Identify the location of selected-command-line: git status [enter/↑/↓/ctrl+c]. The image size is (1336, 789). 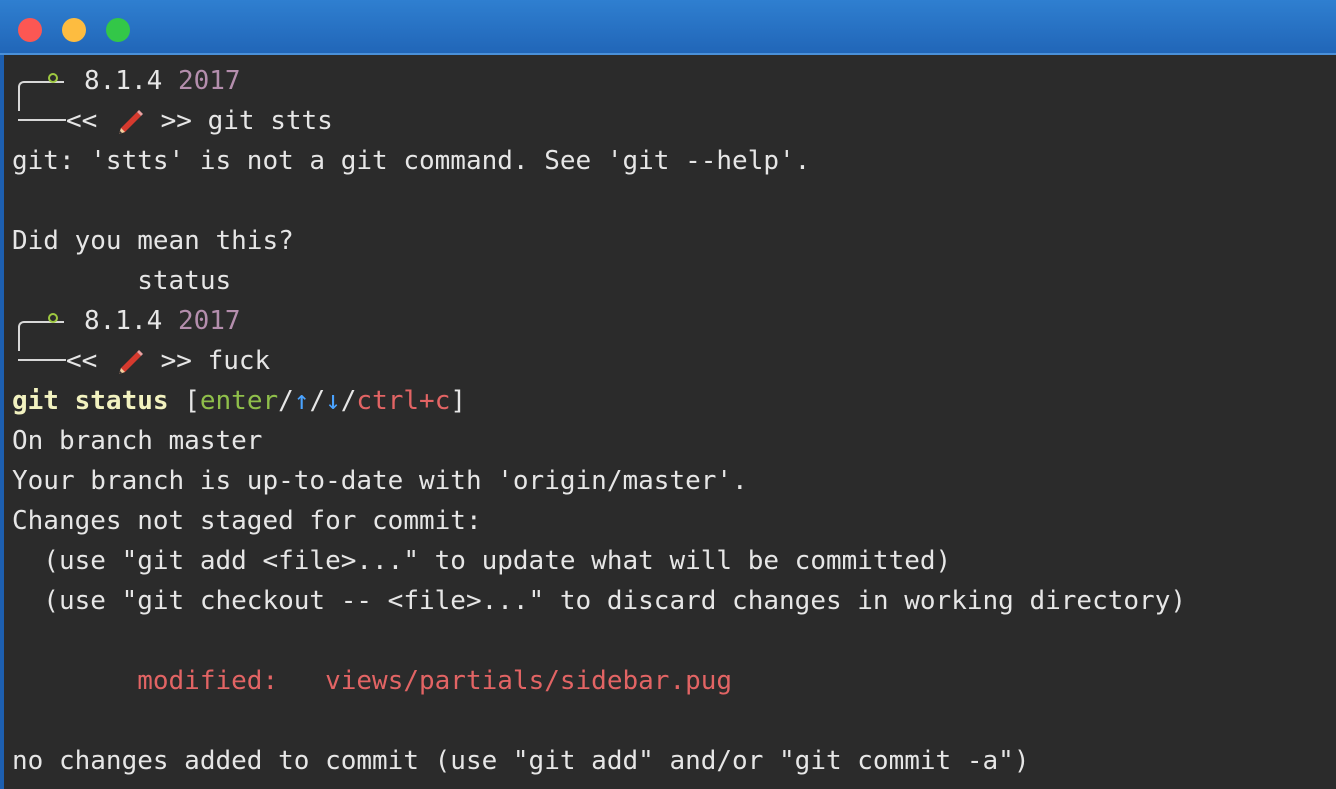
(239, 401).